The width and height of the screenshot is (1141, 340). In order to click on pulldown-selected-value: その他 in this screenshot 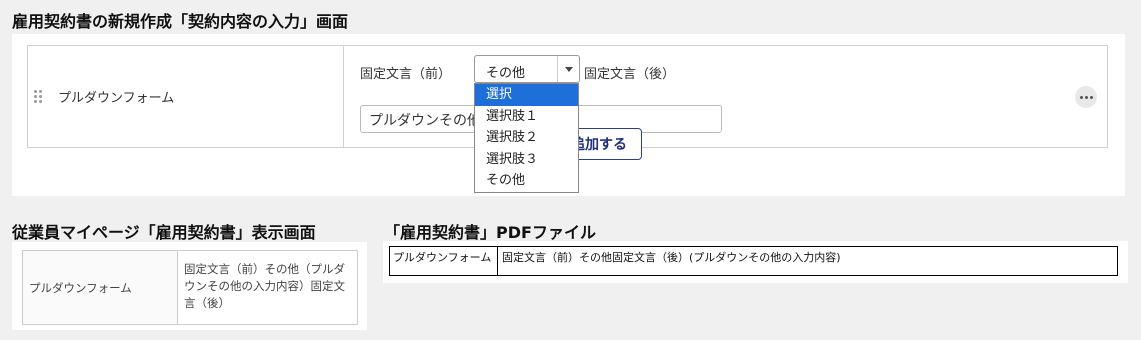, I will do `click(506, 73)`.